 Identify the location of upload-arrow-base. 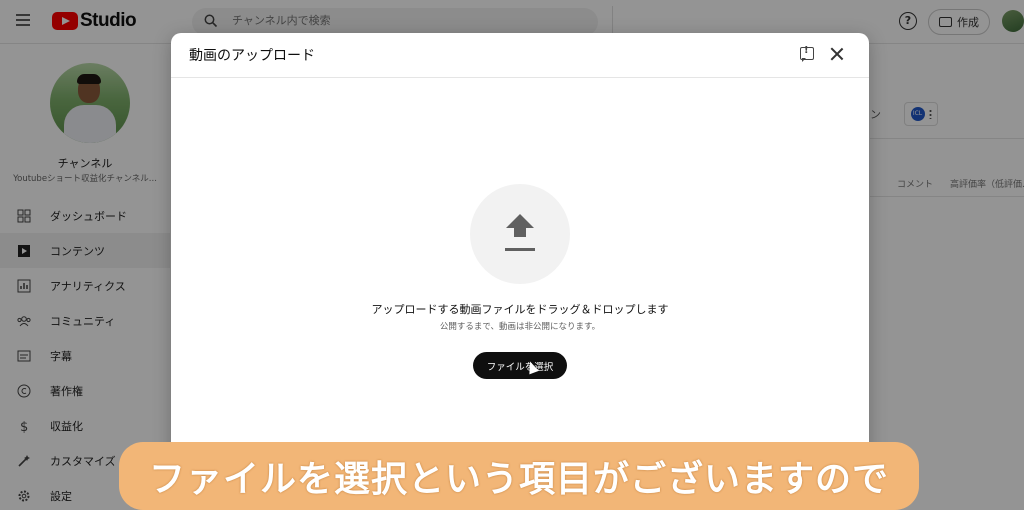
(520, 249).